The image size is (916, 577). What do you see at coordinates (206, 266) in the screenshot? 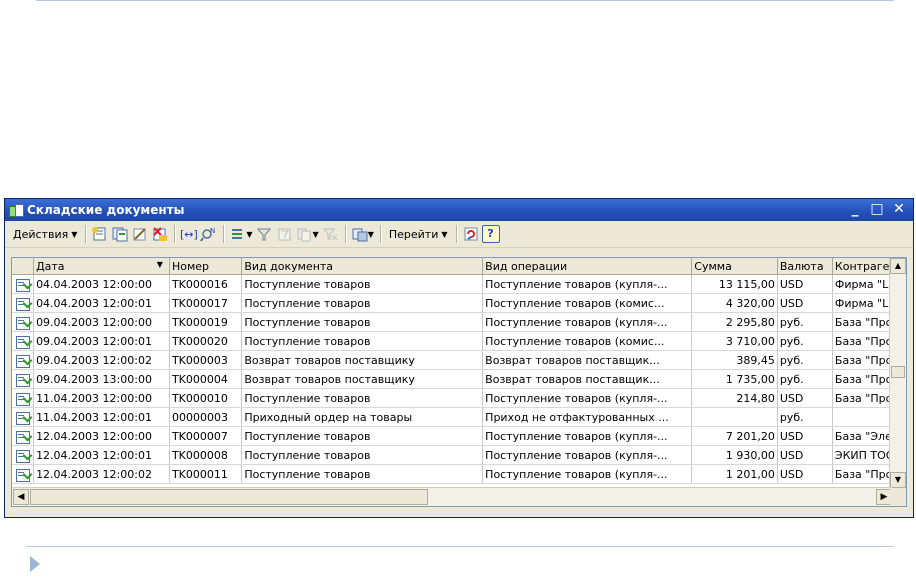
I see `column-header-number: Номер` at bounding box center [206, 266].